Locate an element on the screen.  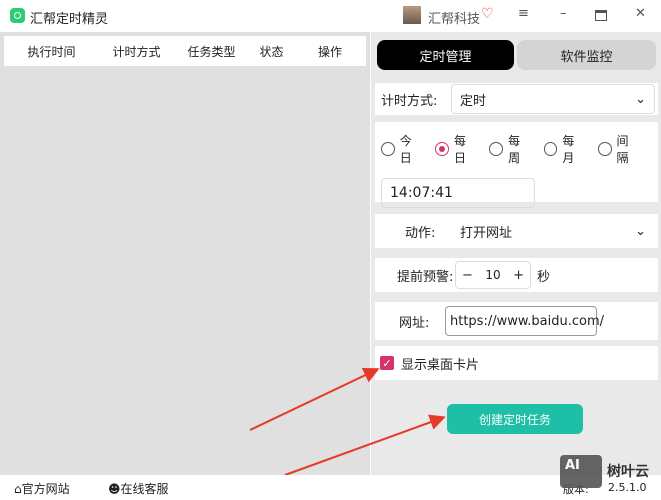
annotation-arrows is located at coordinates (347, 421).